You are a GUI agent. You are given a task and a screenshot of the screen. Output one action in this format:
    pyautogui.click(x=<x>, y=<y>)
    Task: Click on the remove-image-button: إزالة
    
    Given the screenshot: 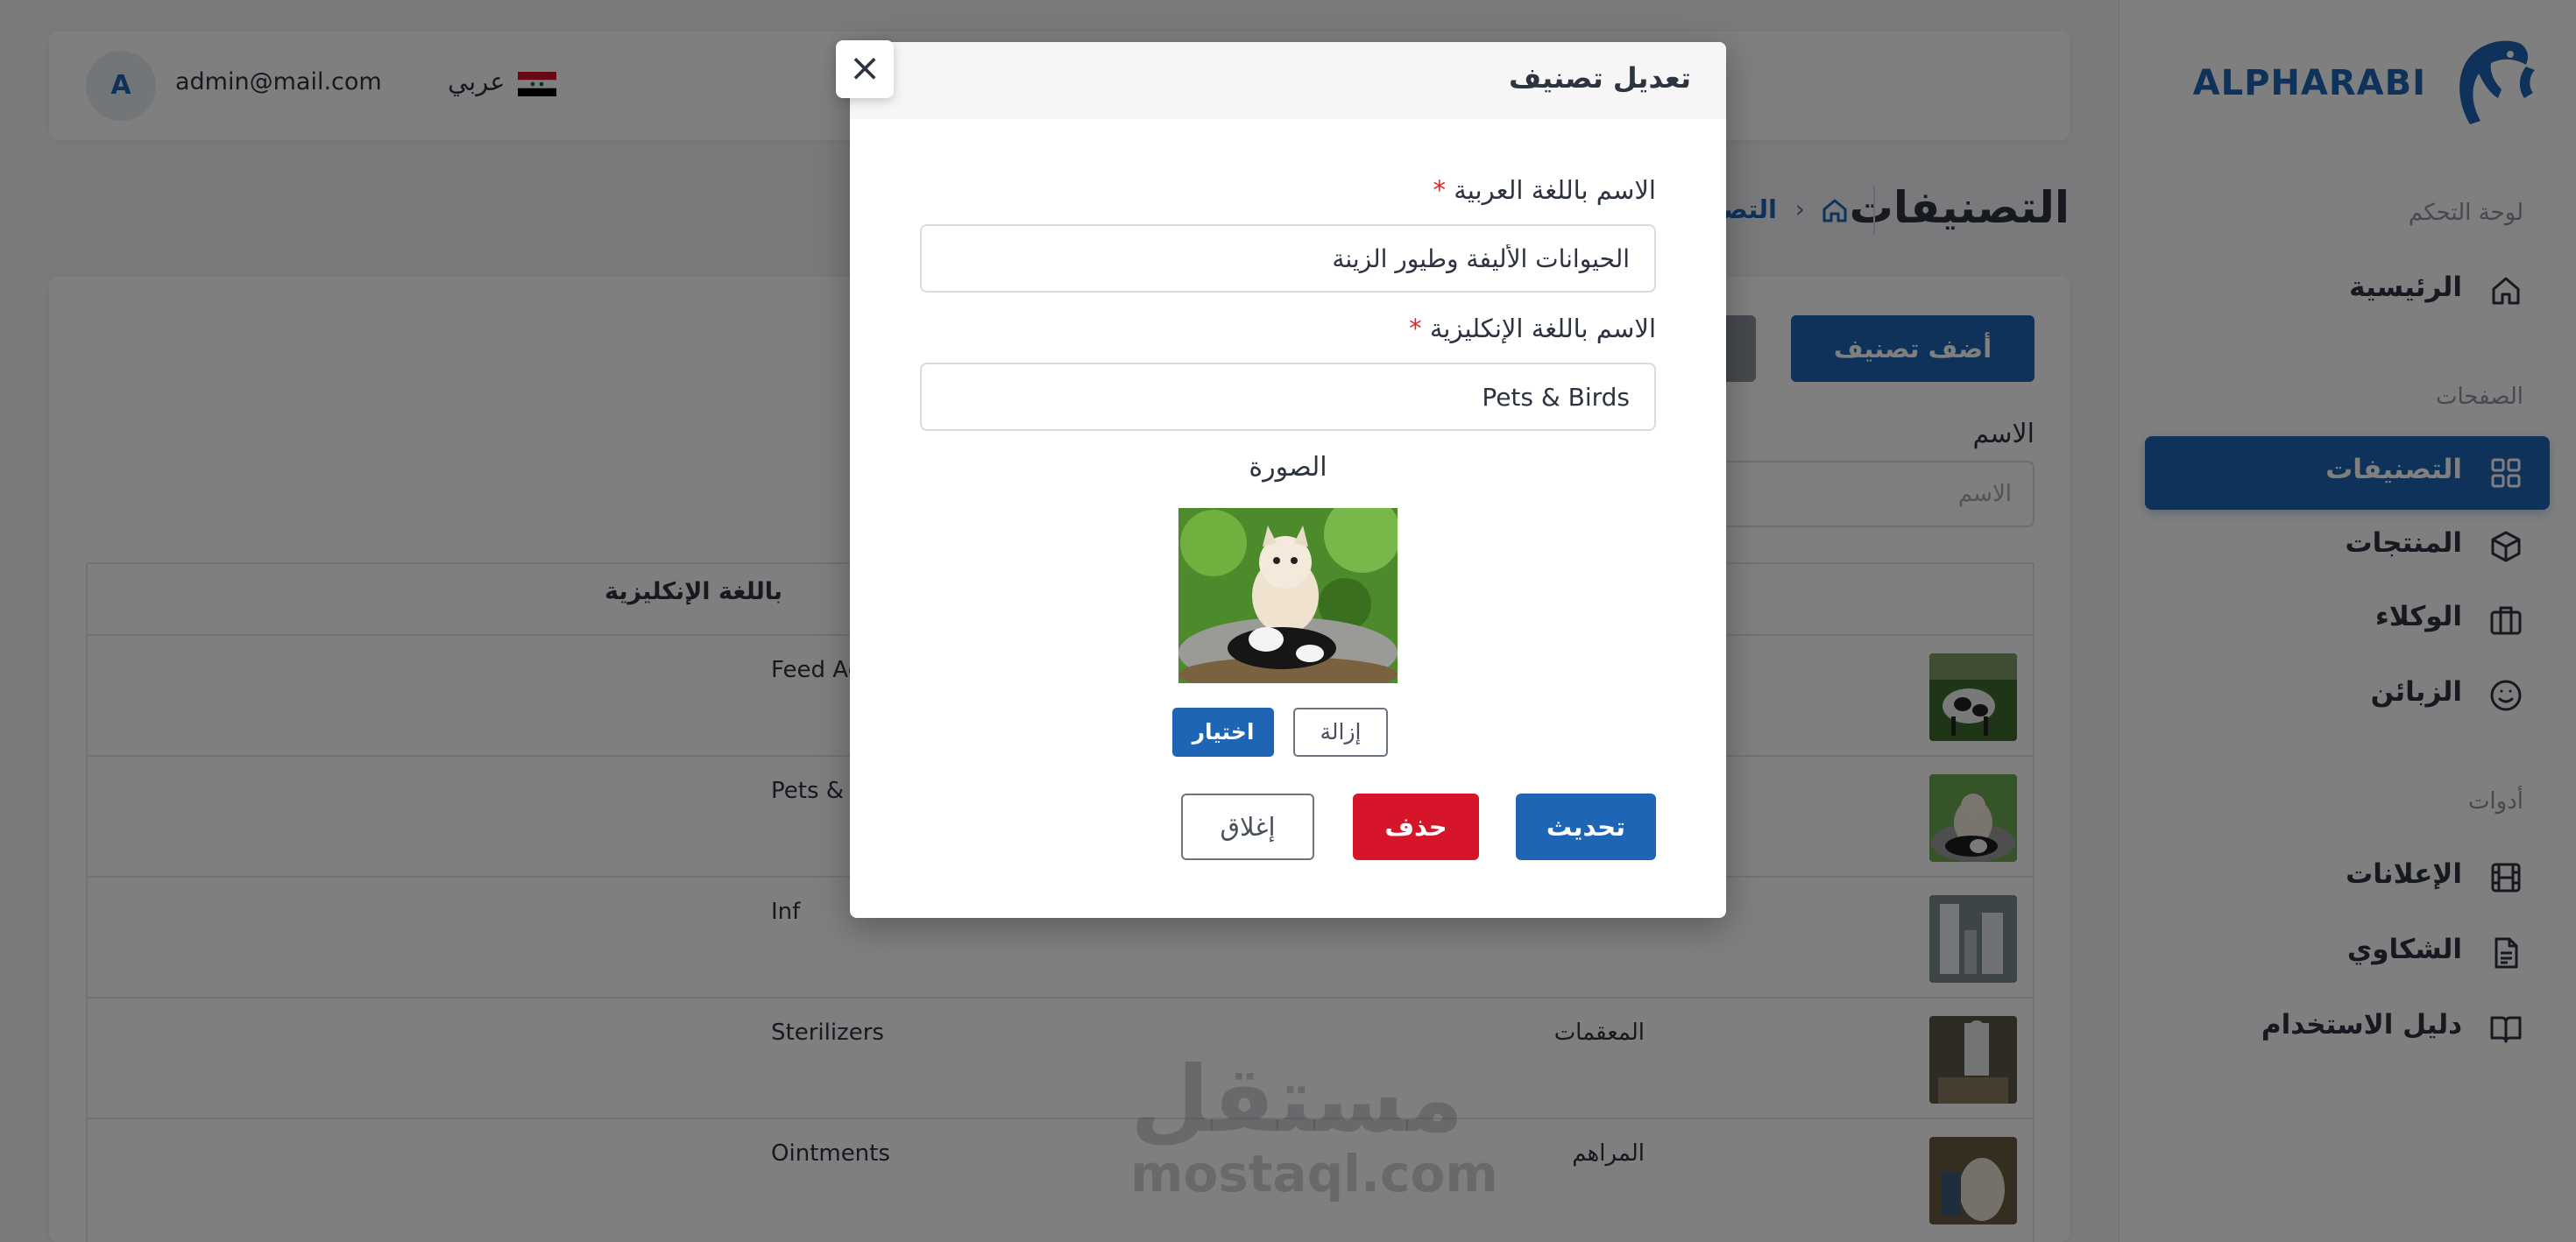 What is the action you would take?
    pyautogui.click(x=1340, y=732)
    